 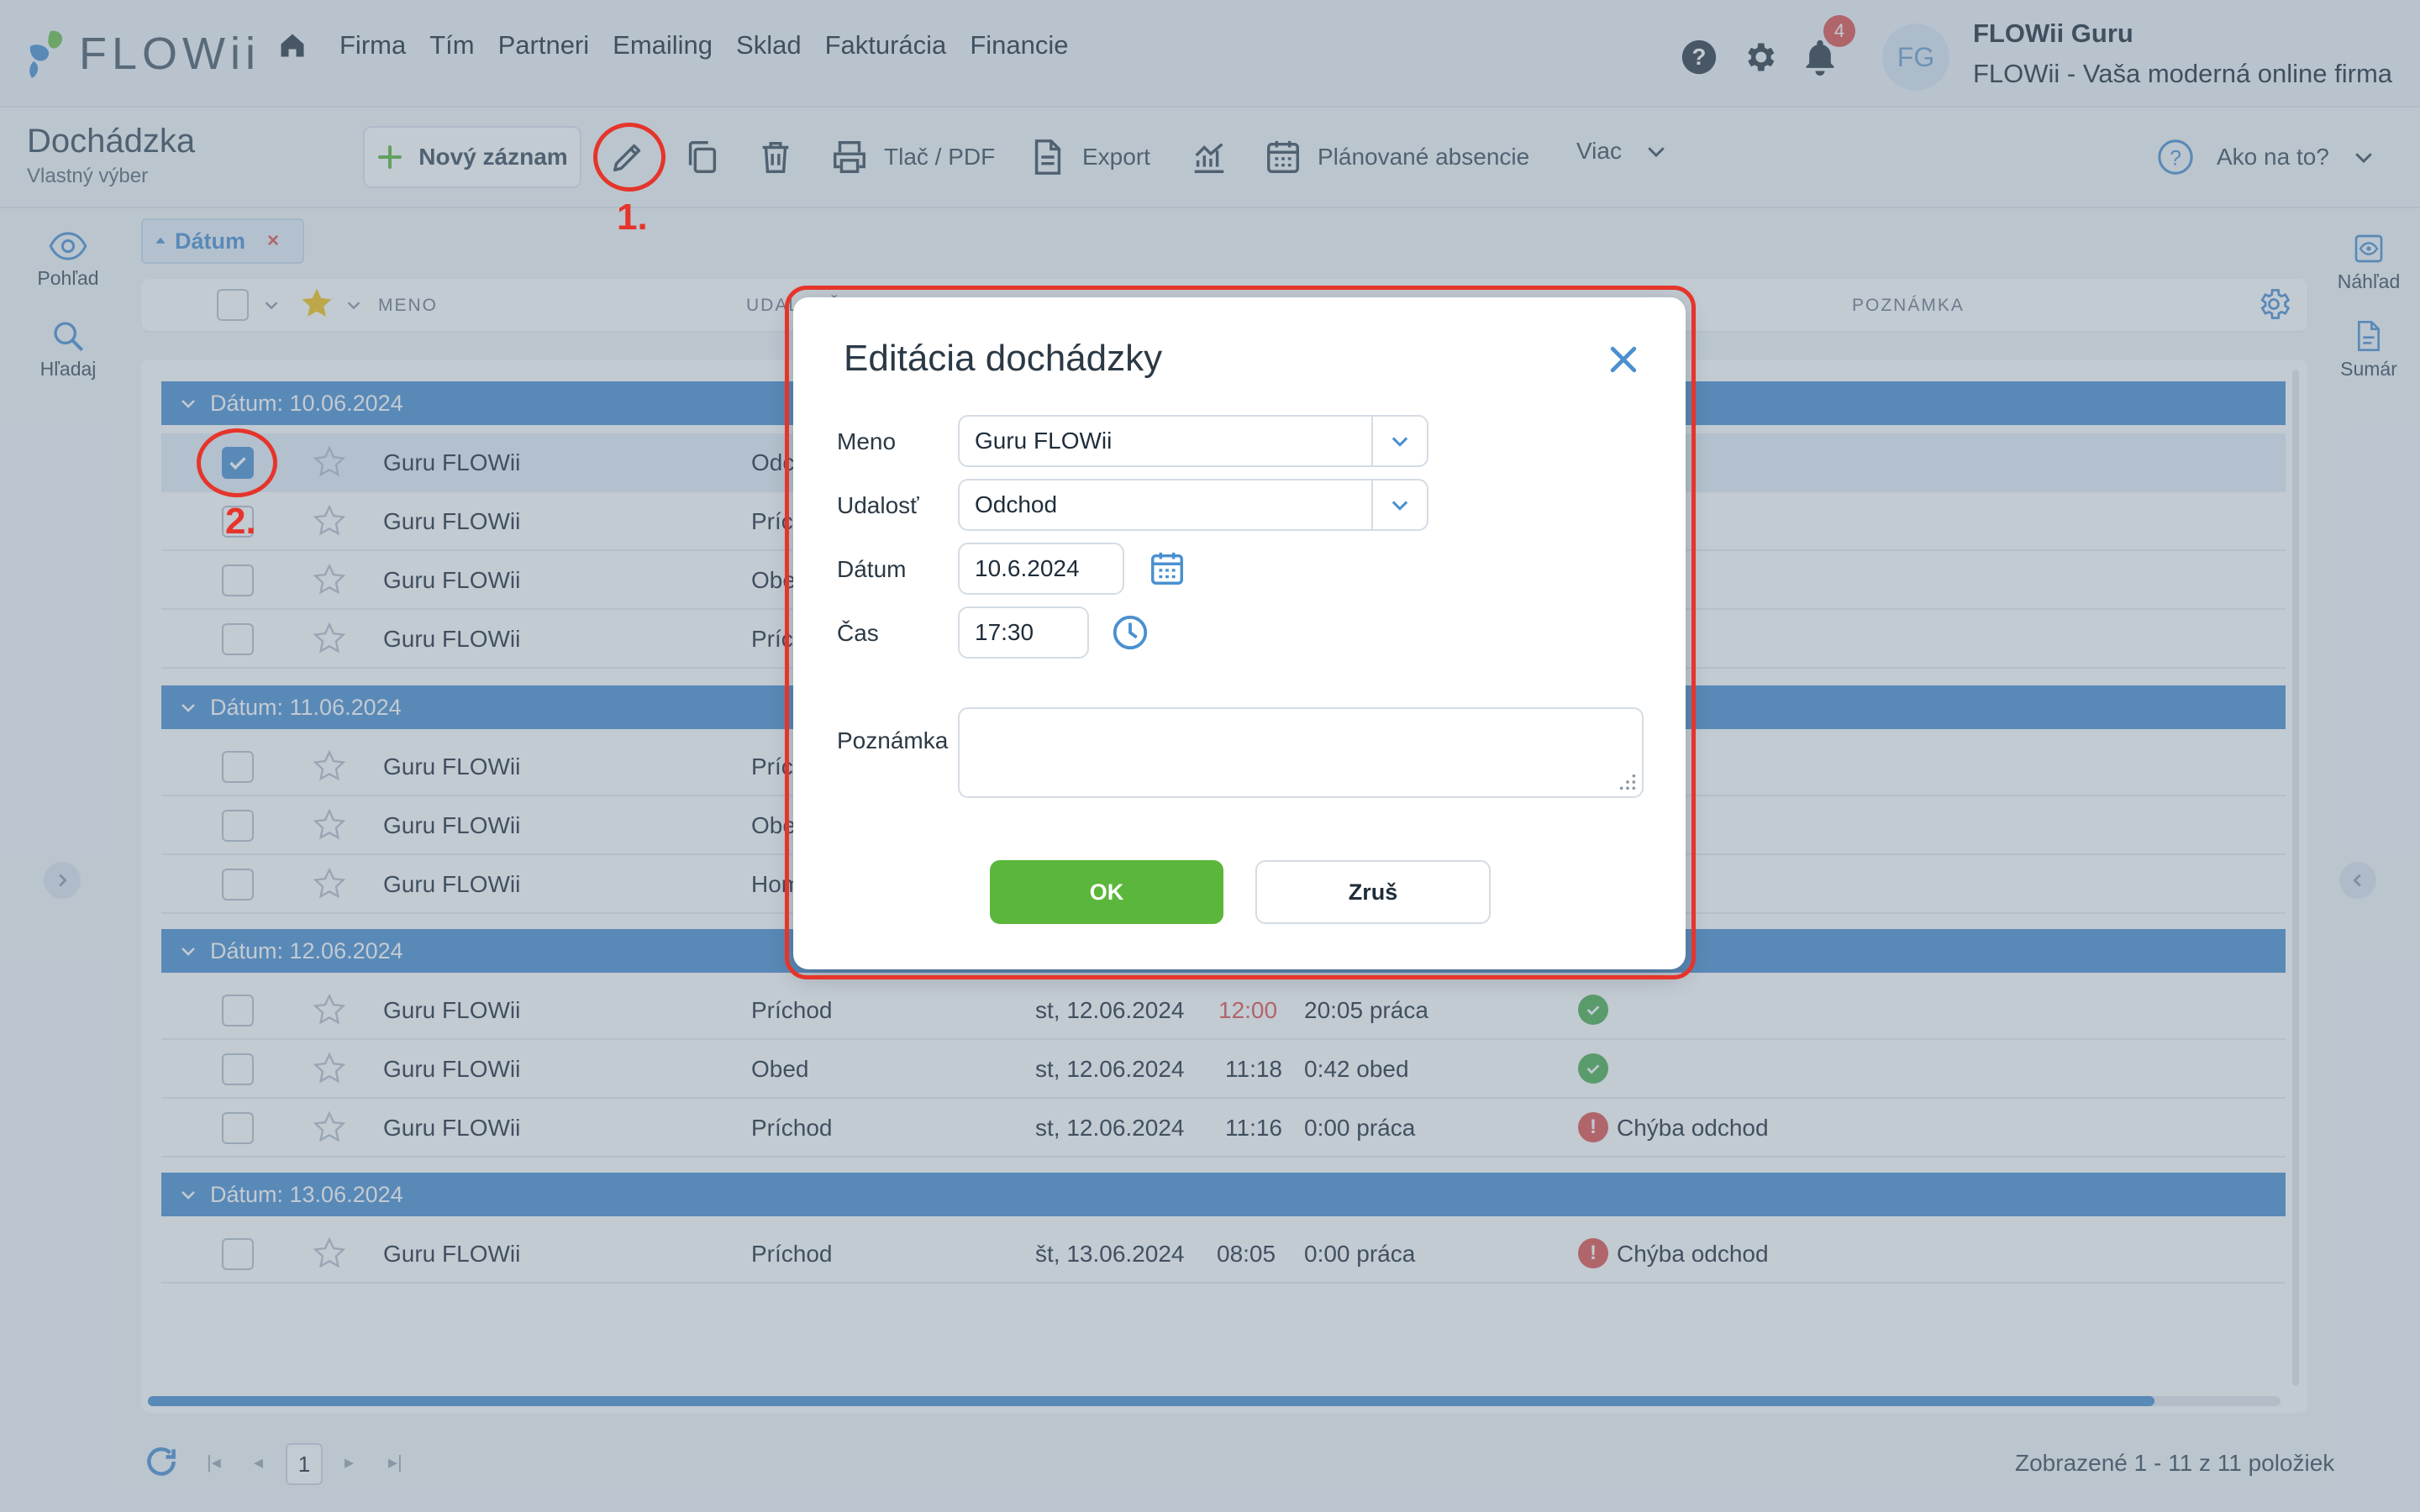 What do you see at coordinates (237, 462) in the screenshot?
I see `annotation-circle-checkbox` at bounding box center [237, 462].